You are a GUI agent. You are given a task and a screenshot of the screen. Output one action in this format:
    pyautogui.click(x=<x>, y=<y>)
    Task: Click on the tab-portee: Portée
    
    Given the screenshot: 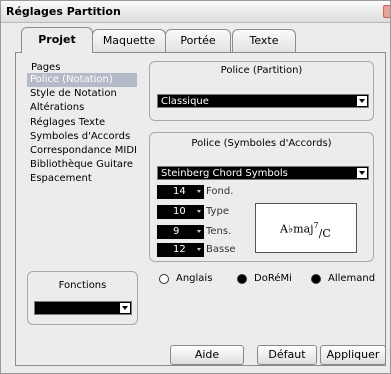 What is the action you would take?
    pyautogui.click(x=198, y=40)
    